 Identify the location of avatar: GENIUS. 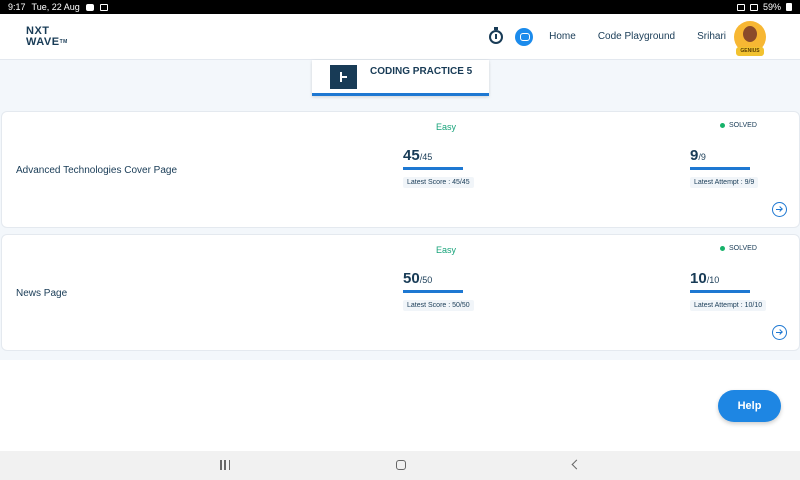
(750, 38).